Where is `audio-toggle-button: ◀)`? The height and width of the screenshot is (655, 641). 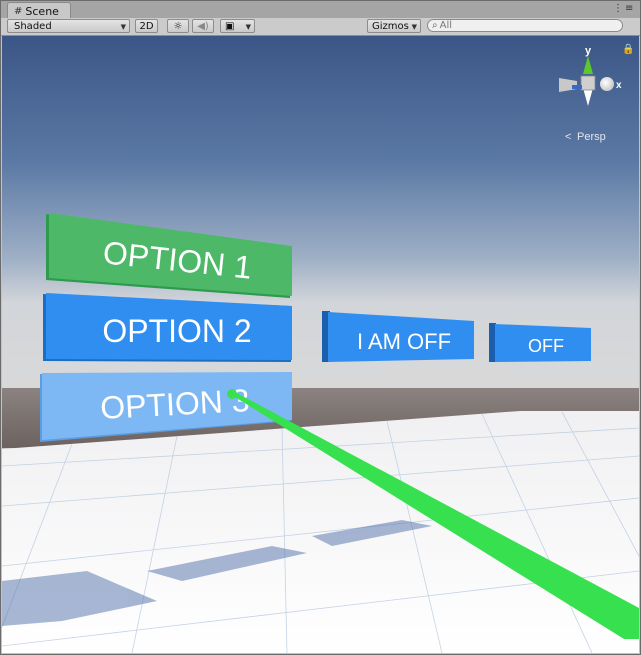 audio-toggle-button: ◀) is located at coordinates (203, 26).